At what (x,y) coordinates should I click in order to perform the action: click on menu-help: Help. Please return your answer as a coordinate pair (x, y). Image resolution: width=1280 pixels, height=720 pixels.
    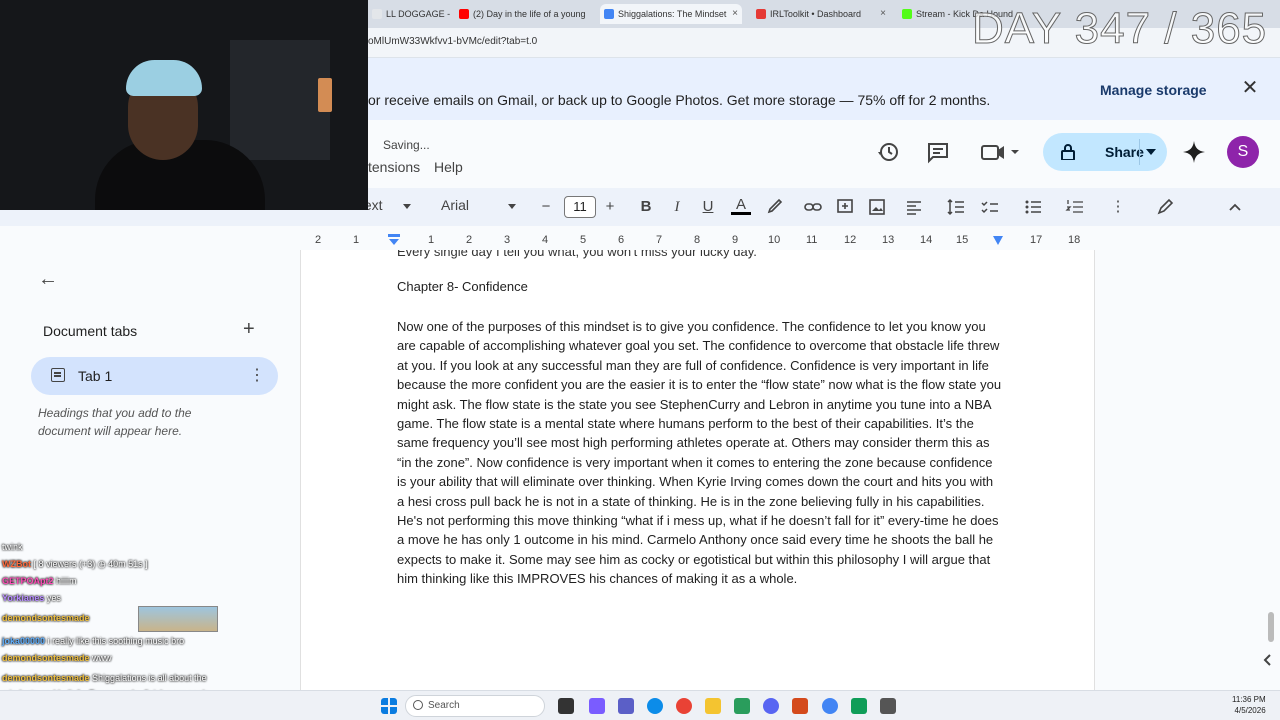
    Looking at the image, I should click on (448, 167).